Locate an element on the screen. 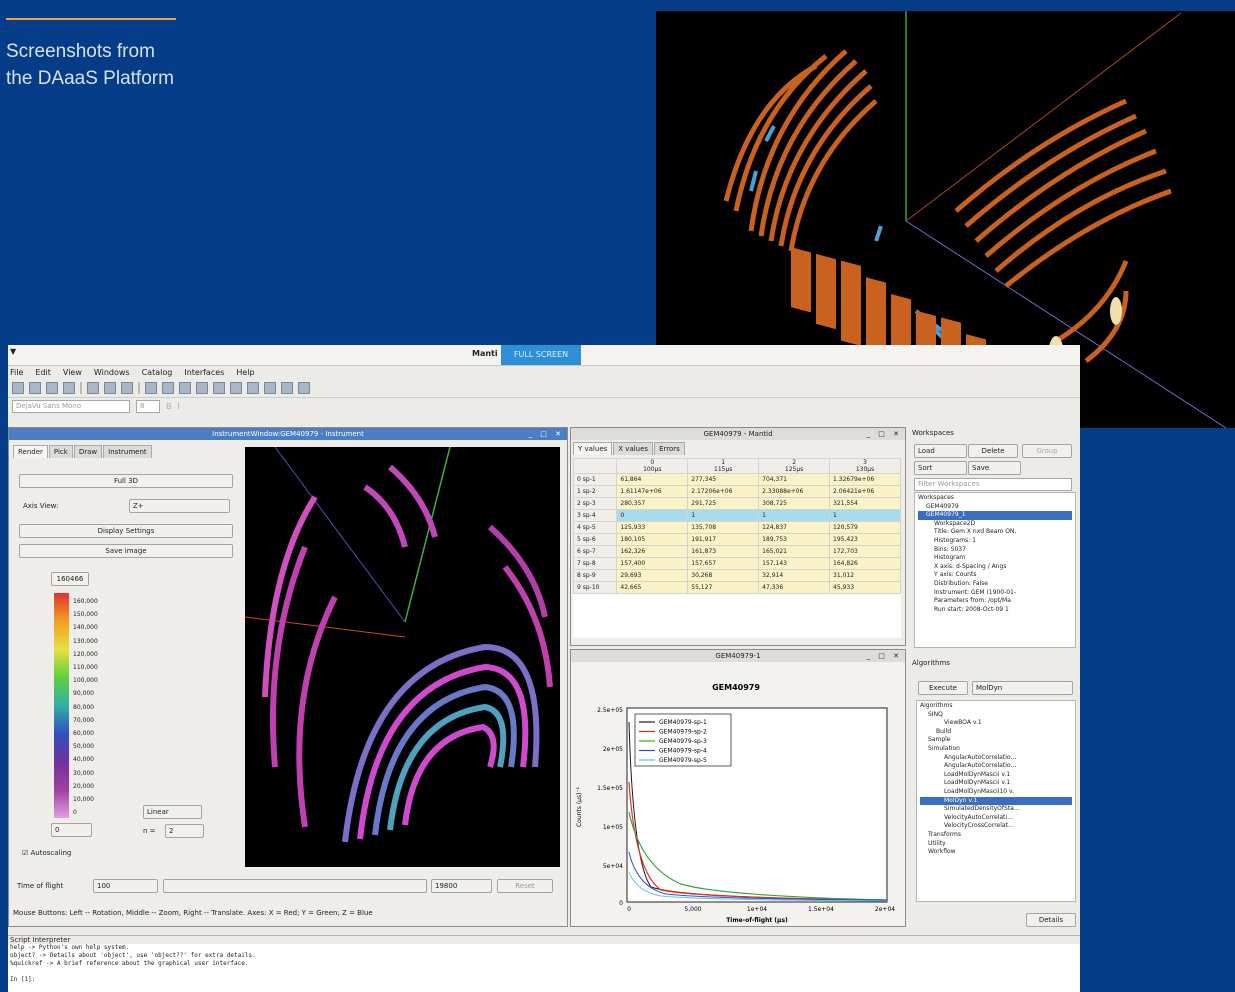  tree-item: GEM40979 is located at coordinates (995, 507).